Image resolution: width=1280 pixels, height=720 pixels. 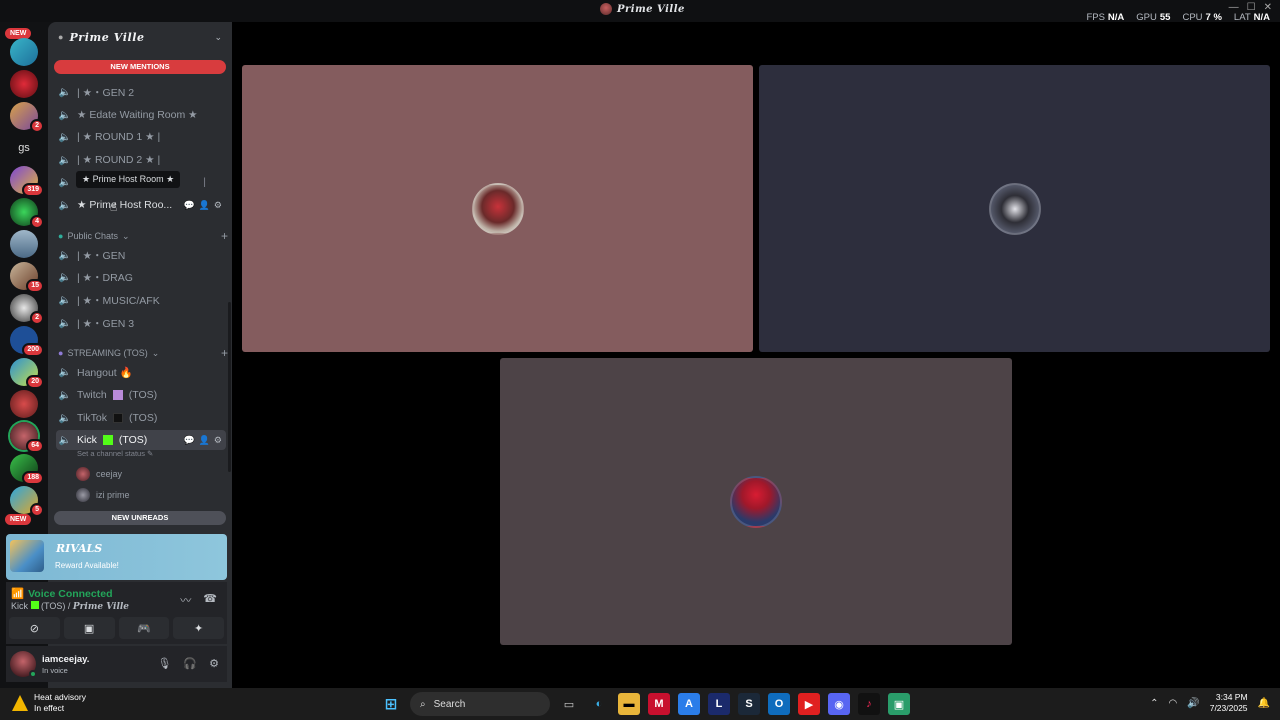 I want to click on microphone-icon: 🎙, so click(x=164, y=663).